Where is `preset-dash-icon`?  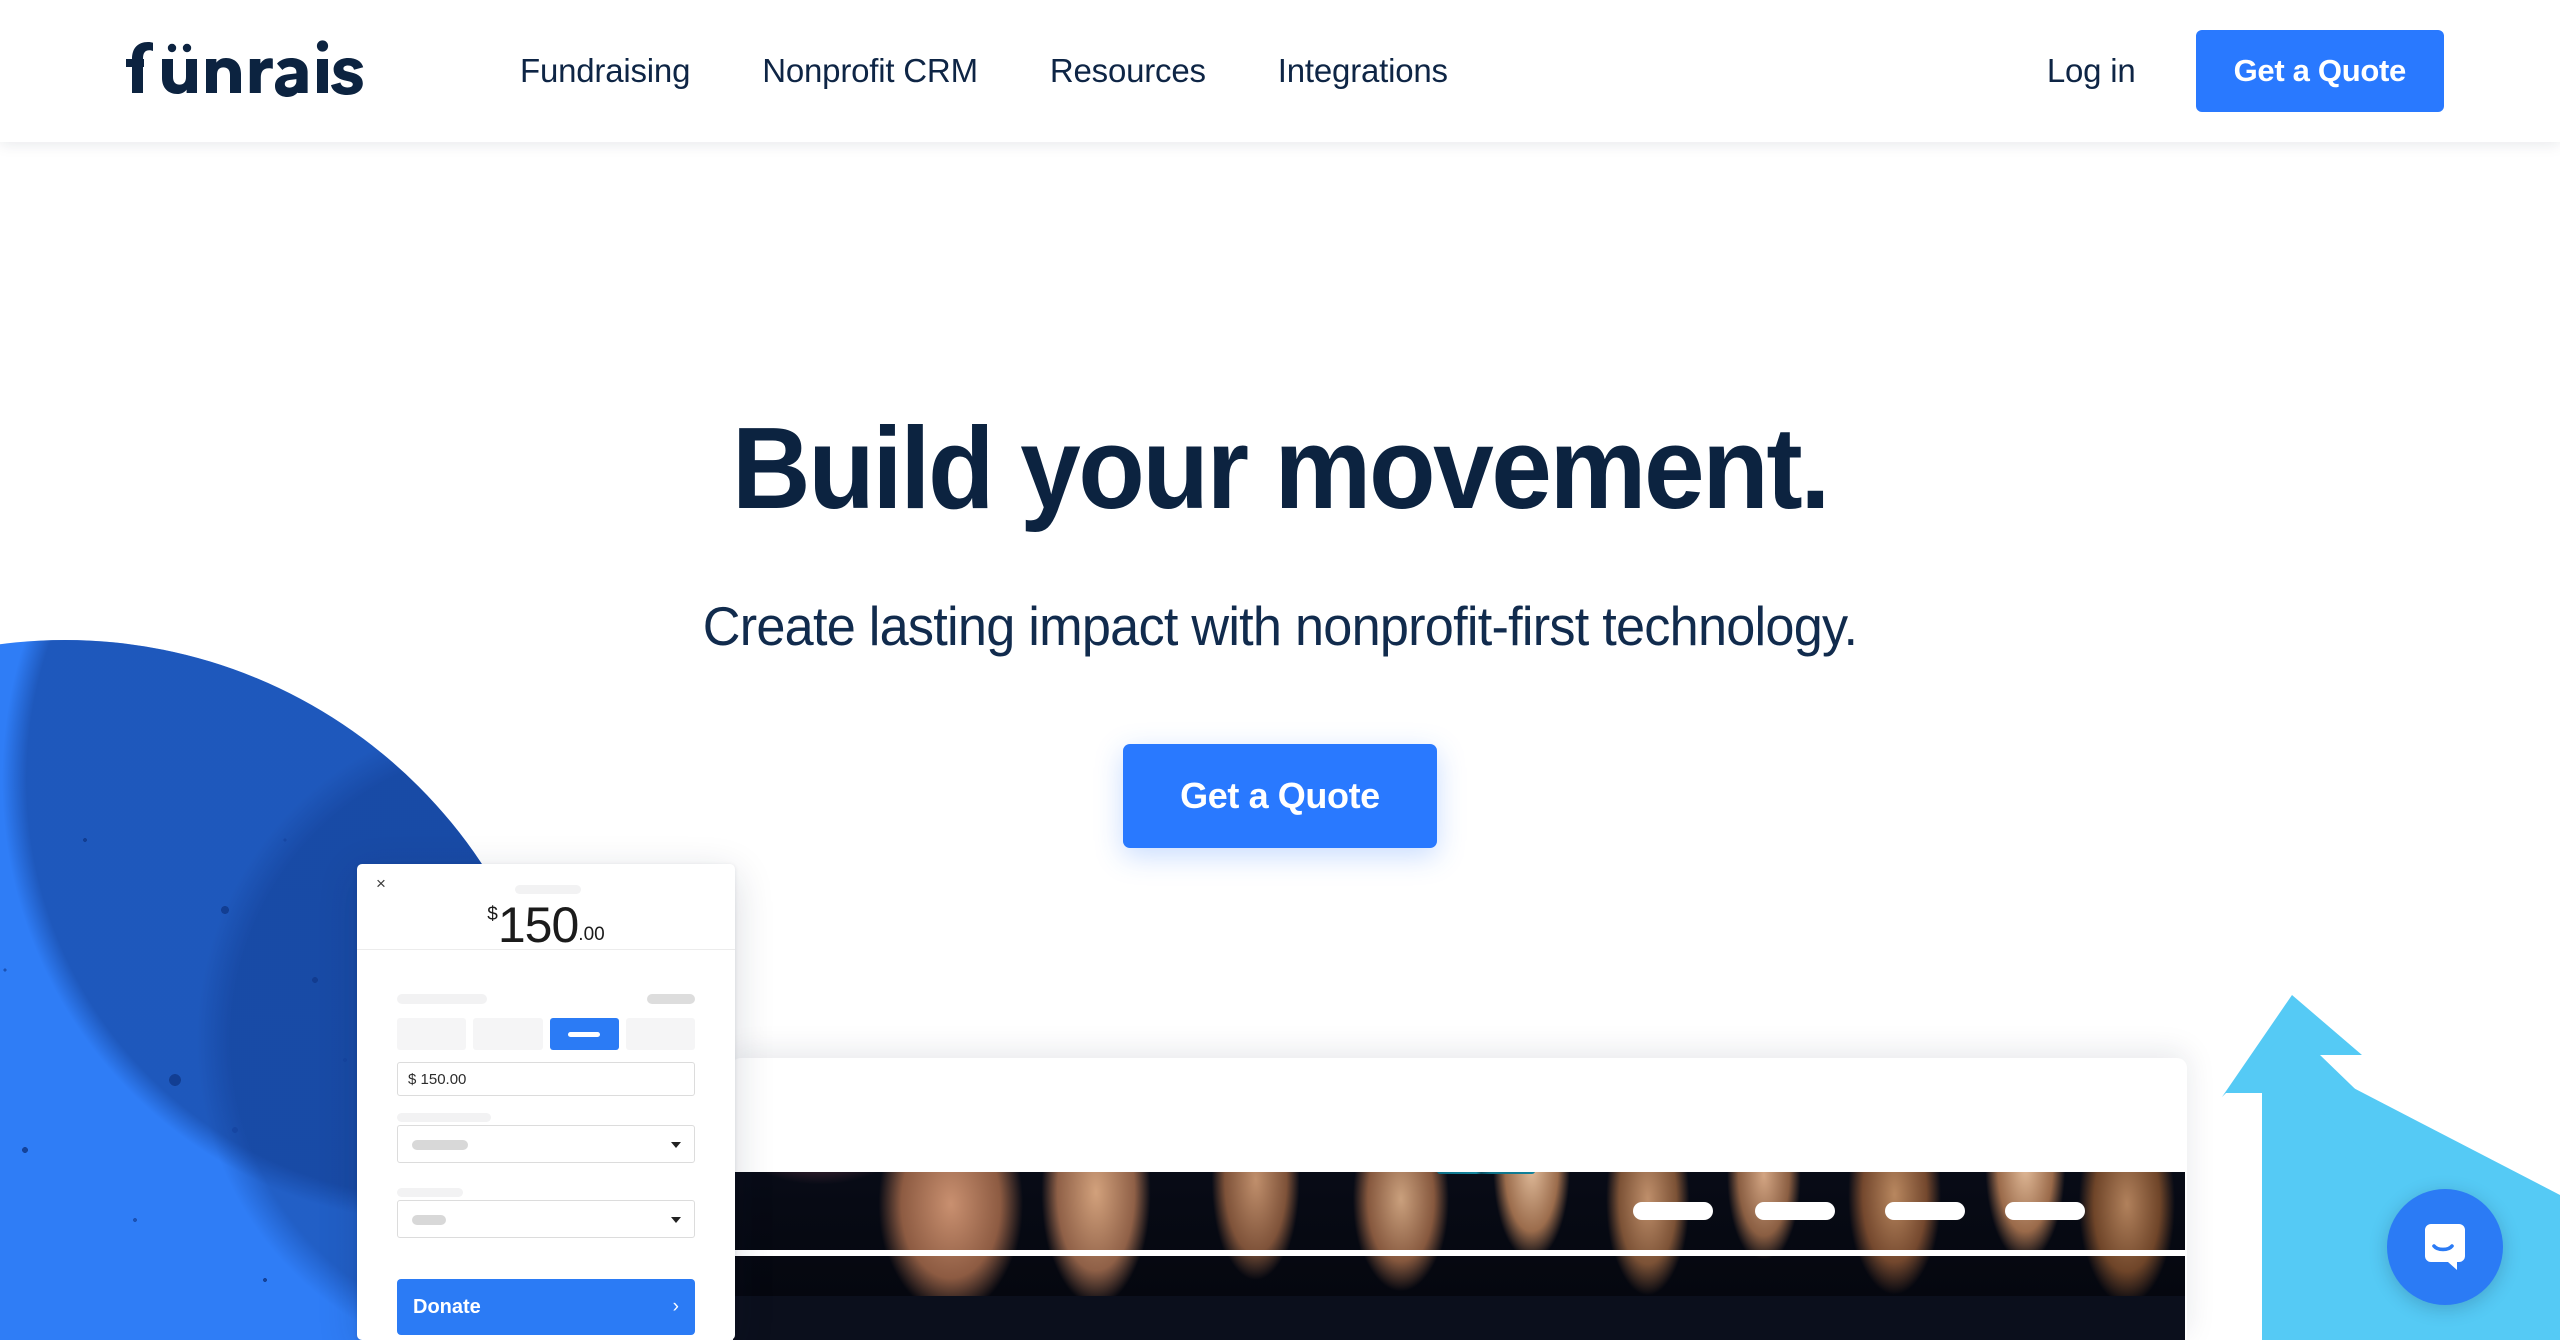 preset-dash-icon is located at coordinates (584, 1034).